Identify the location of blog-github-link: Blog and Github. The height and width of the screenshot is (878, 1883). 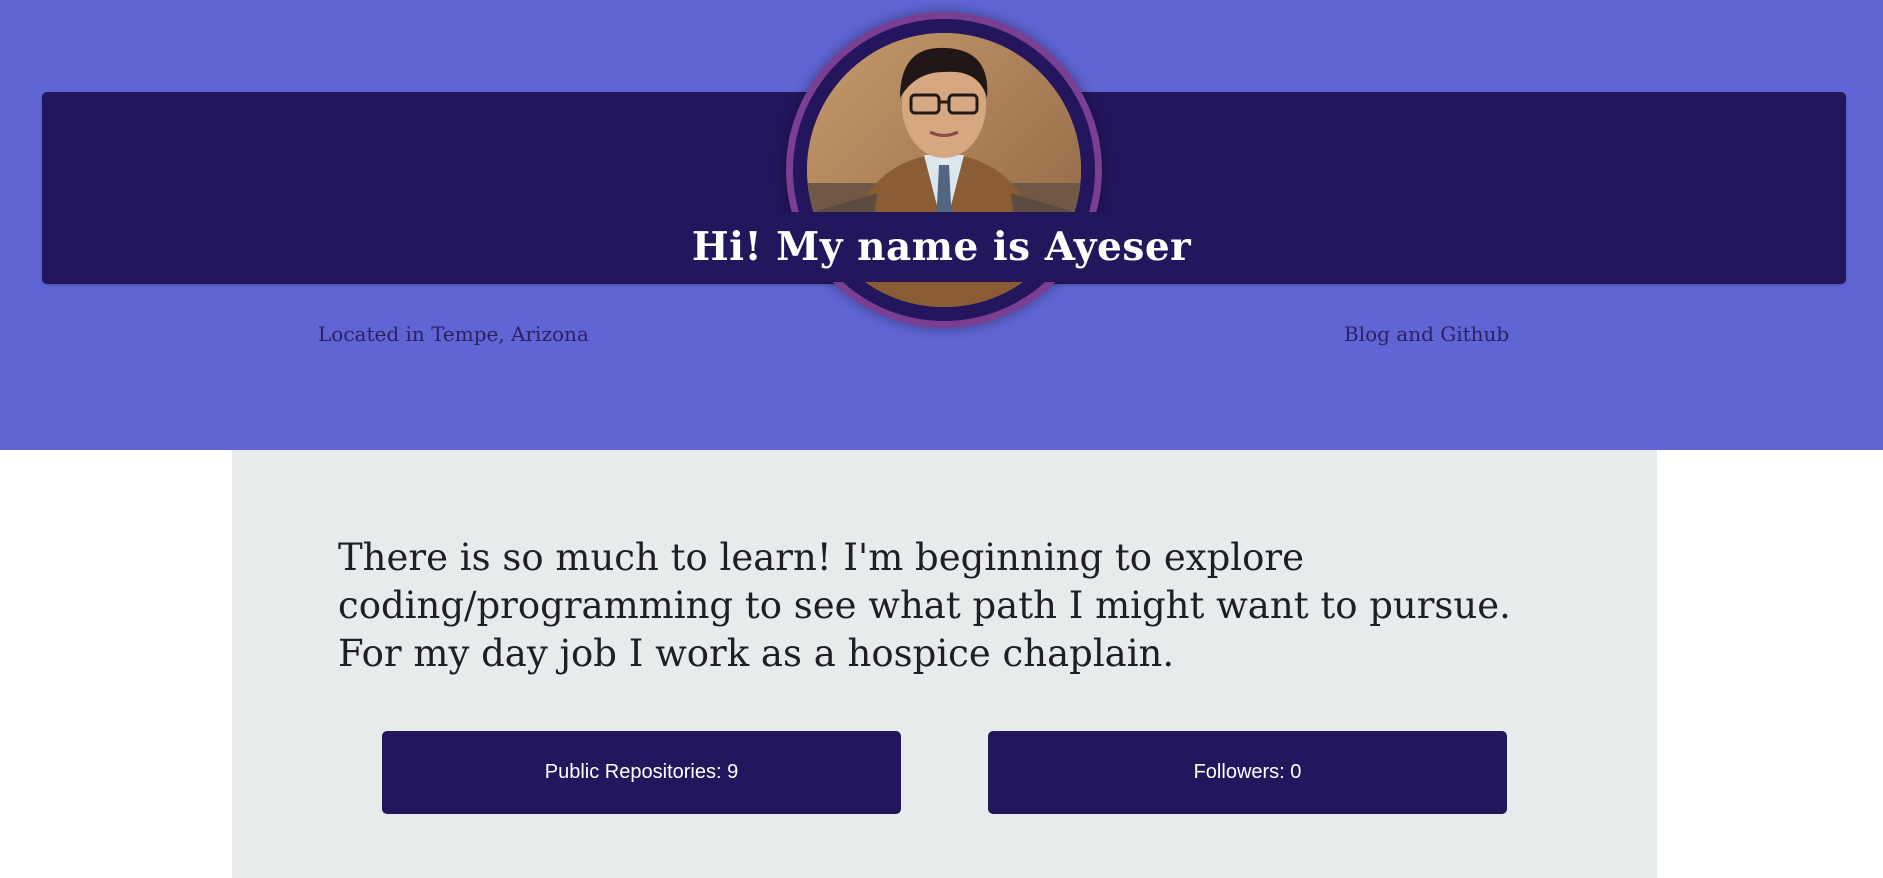
(1426, 334).